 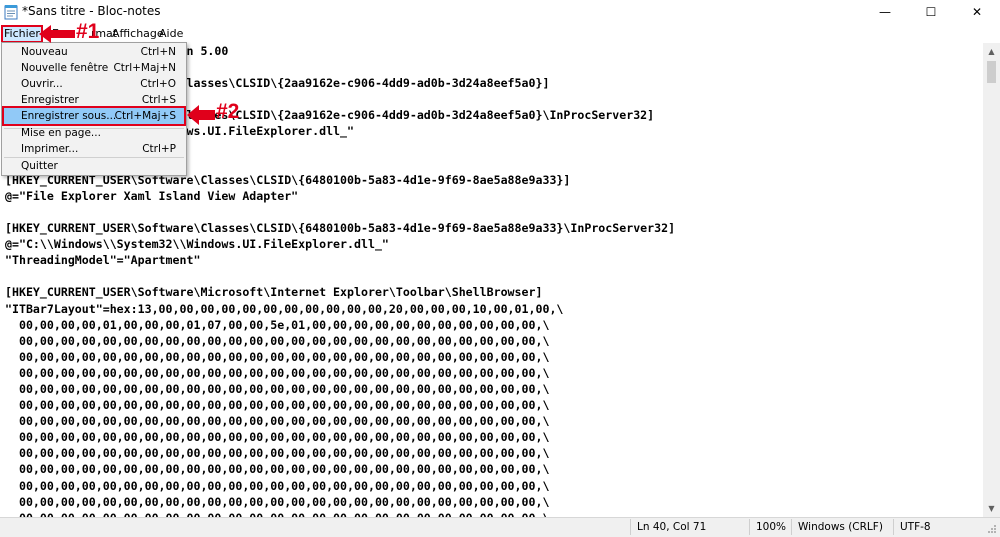 I want to click on zoom-level: 100%, so click(x=771, y=527).